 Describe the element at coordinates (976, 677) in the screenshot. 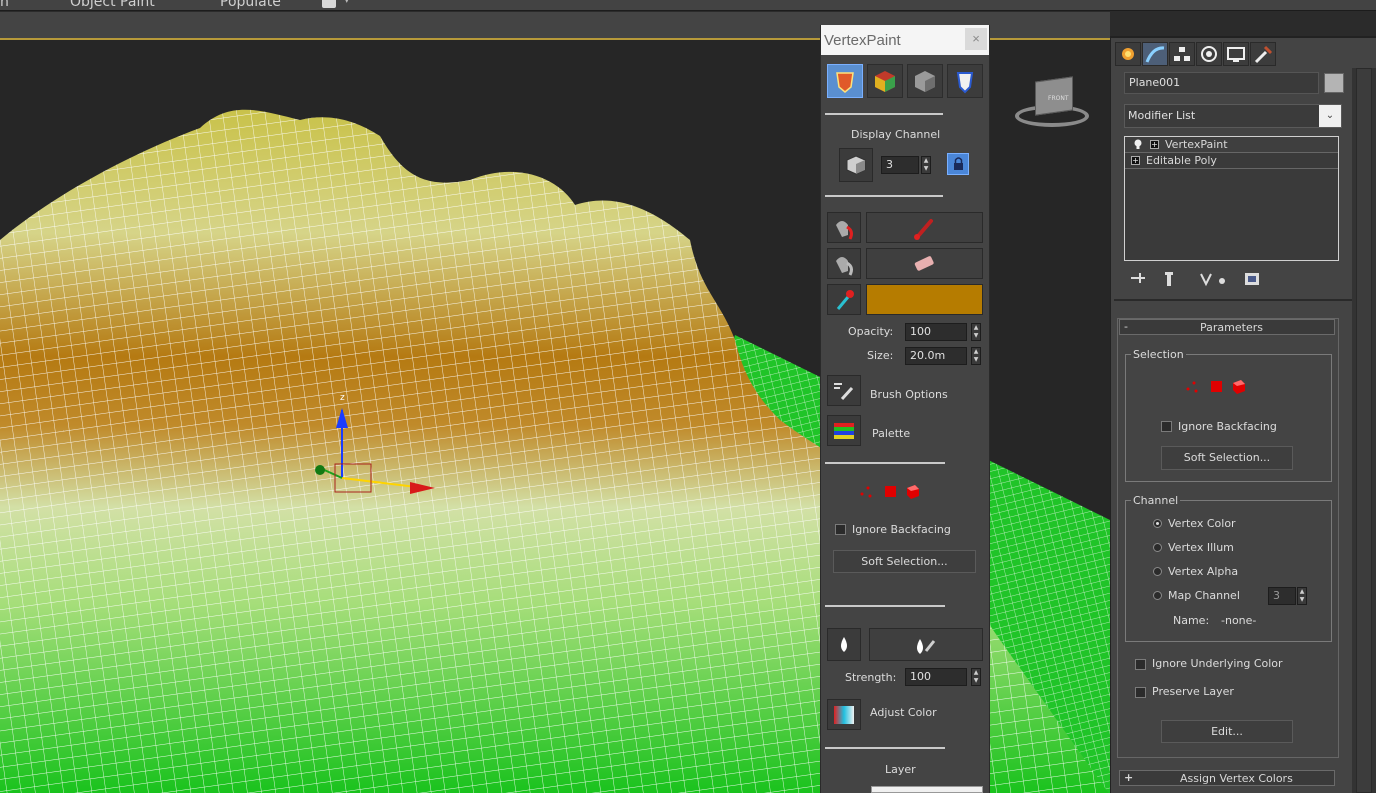

I see `strength-spinner-arrows: ▲ ▼` at that location.